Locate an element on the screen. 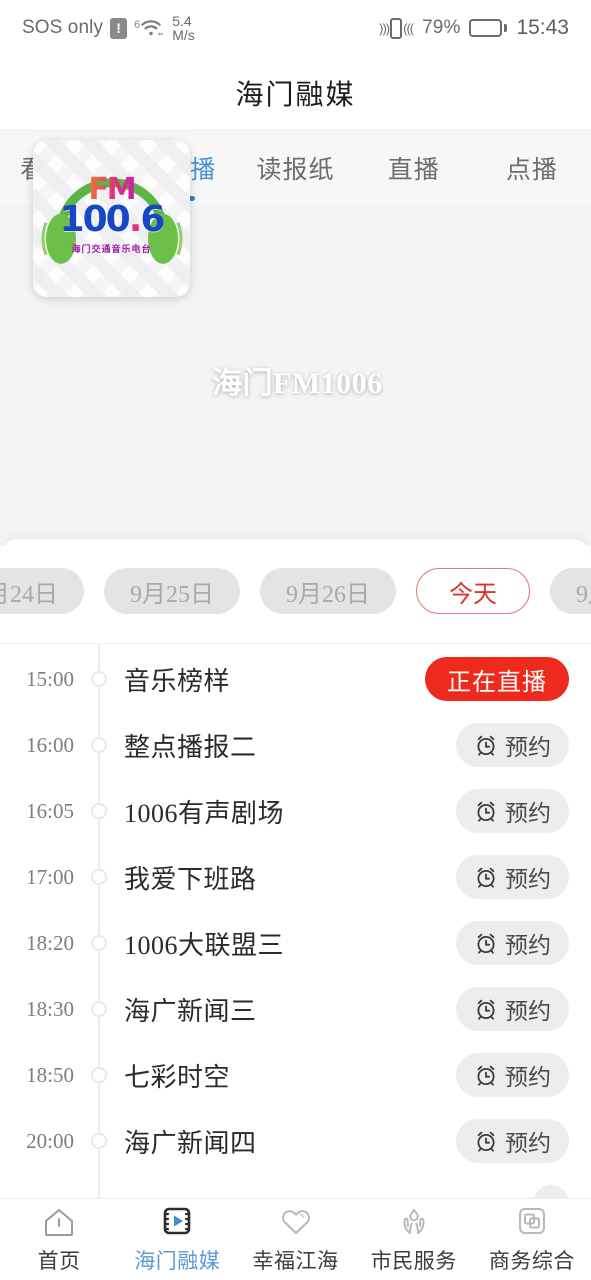  program-time: 20:00 is located at coordinates (50, 1140).